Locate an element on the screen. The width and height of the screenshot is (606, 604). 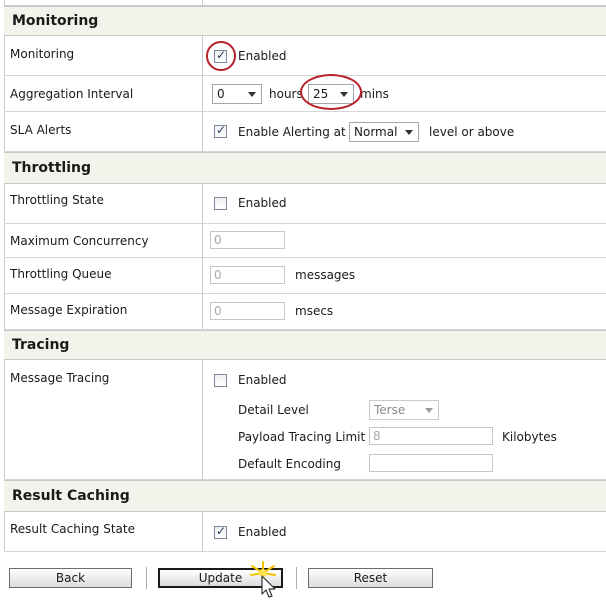
mouse-cursor-icon is located at coordinates (268, 586).